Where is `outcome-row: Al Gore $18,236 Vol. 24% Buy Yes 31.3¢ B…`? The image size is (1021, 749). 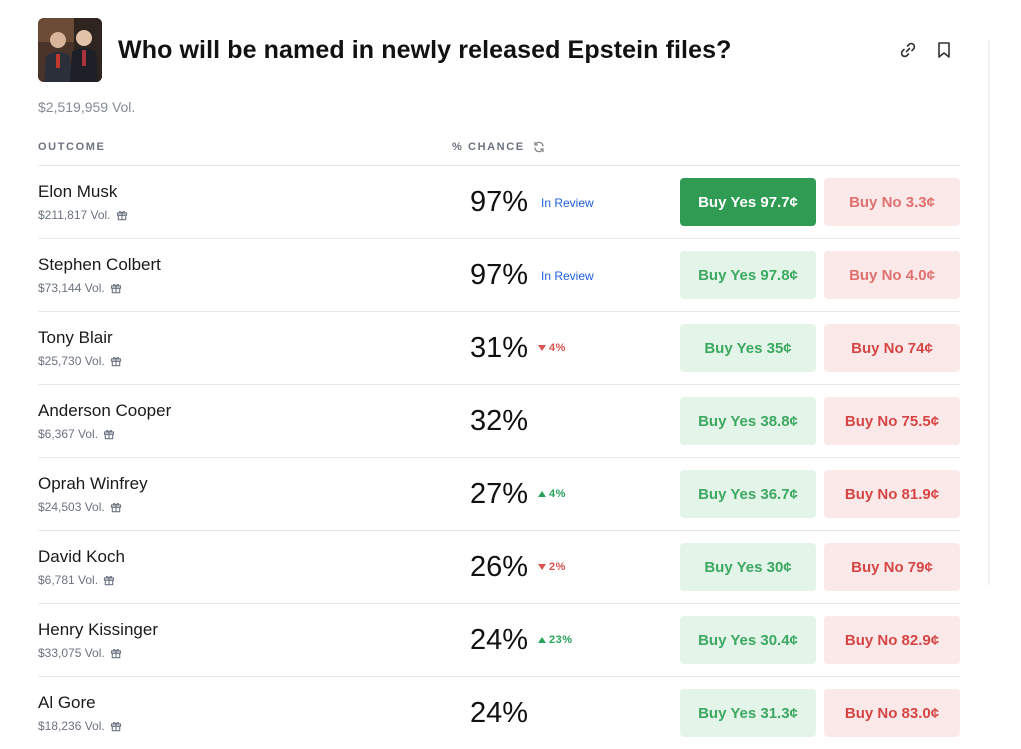 outcome-row: Al Gore $18,236 Vol. 24% Buy Yes 31.3¢ B… is located at coordinates (499, 712).